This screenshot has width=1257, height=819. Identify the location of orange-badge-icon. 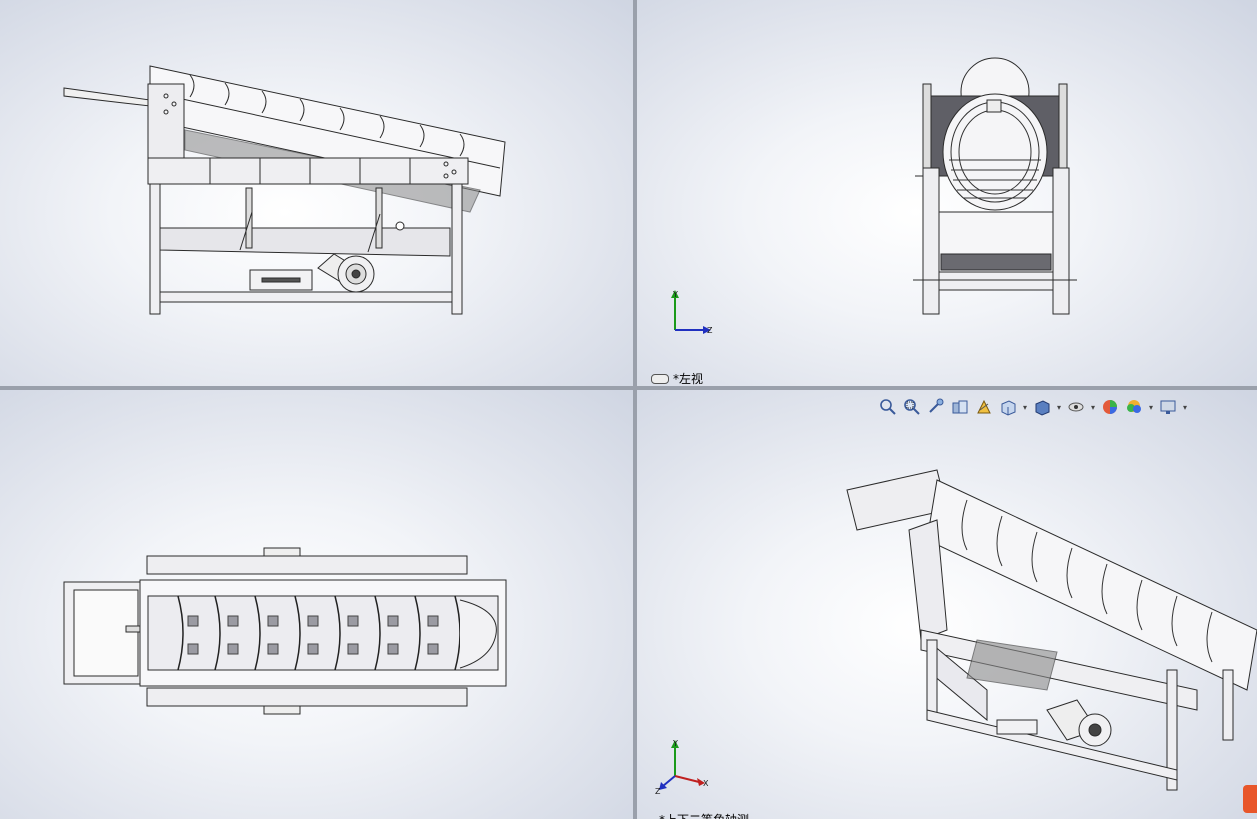
(1250, 799).